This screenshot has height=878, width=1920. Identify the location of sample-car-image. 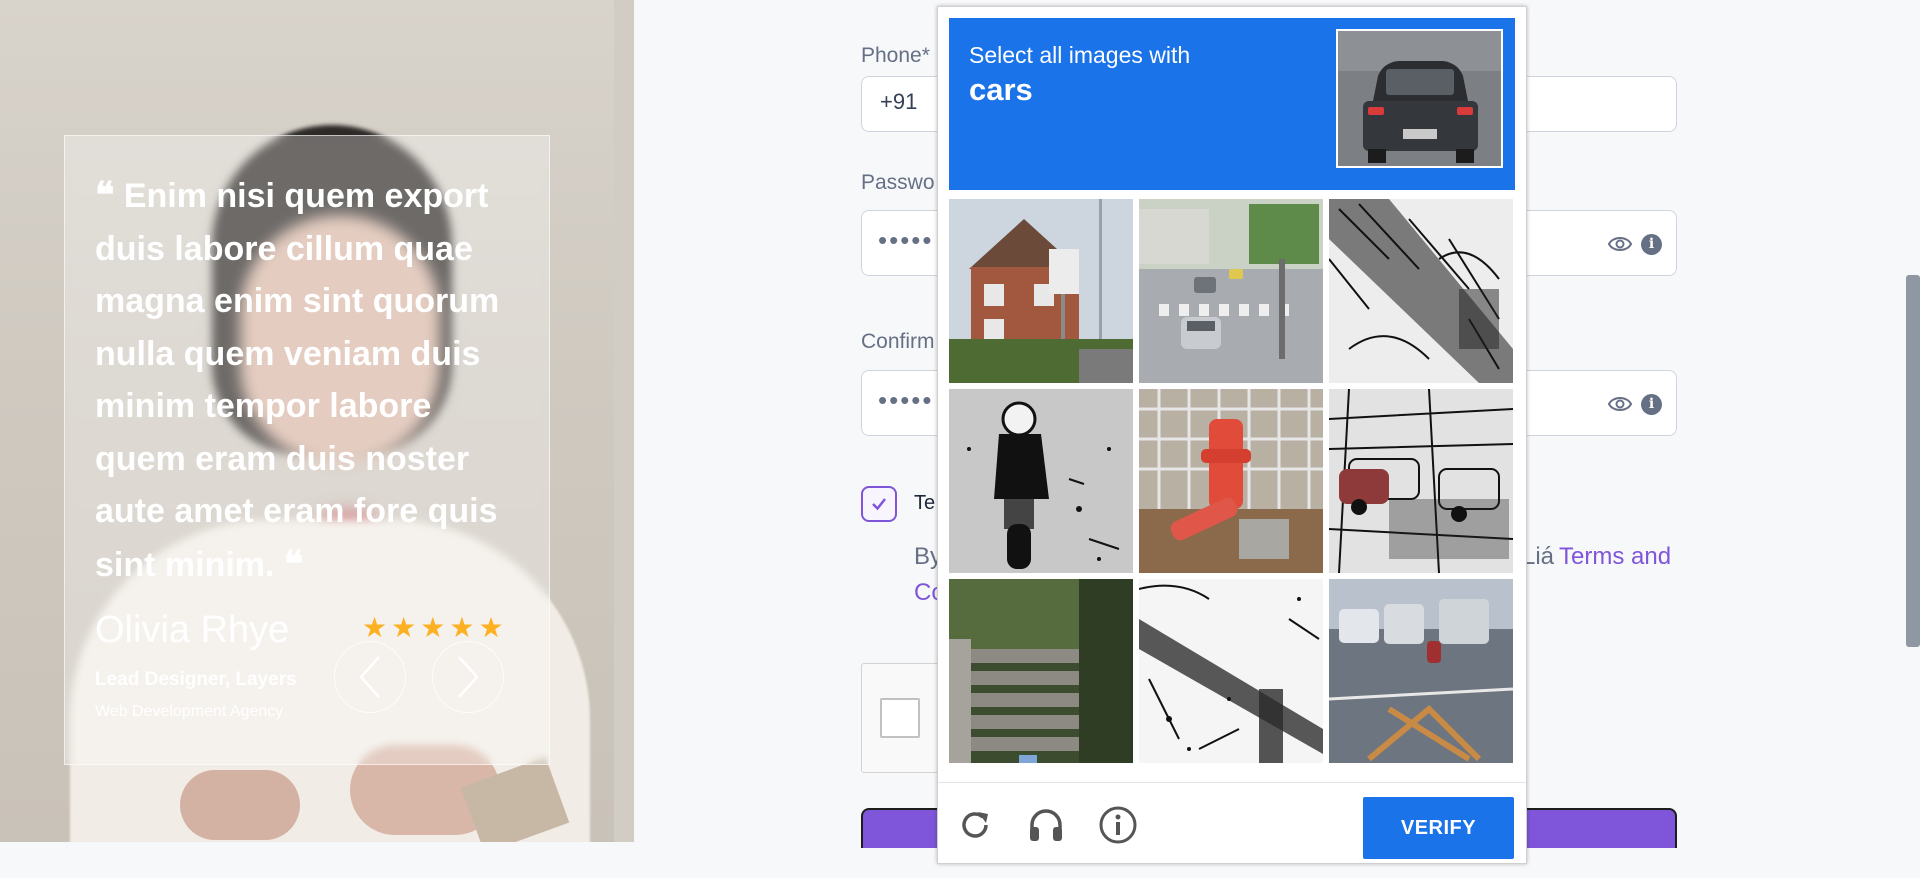
(1419, 98).